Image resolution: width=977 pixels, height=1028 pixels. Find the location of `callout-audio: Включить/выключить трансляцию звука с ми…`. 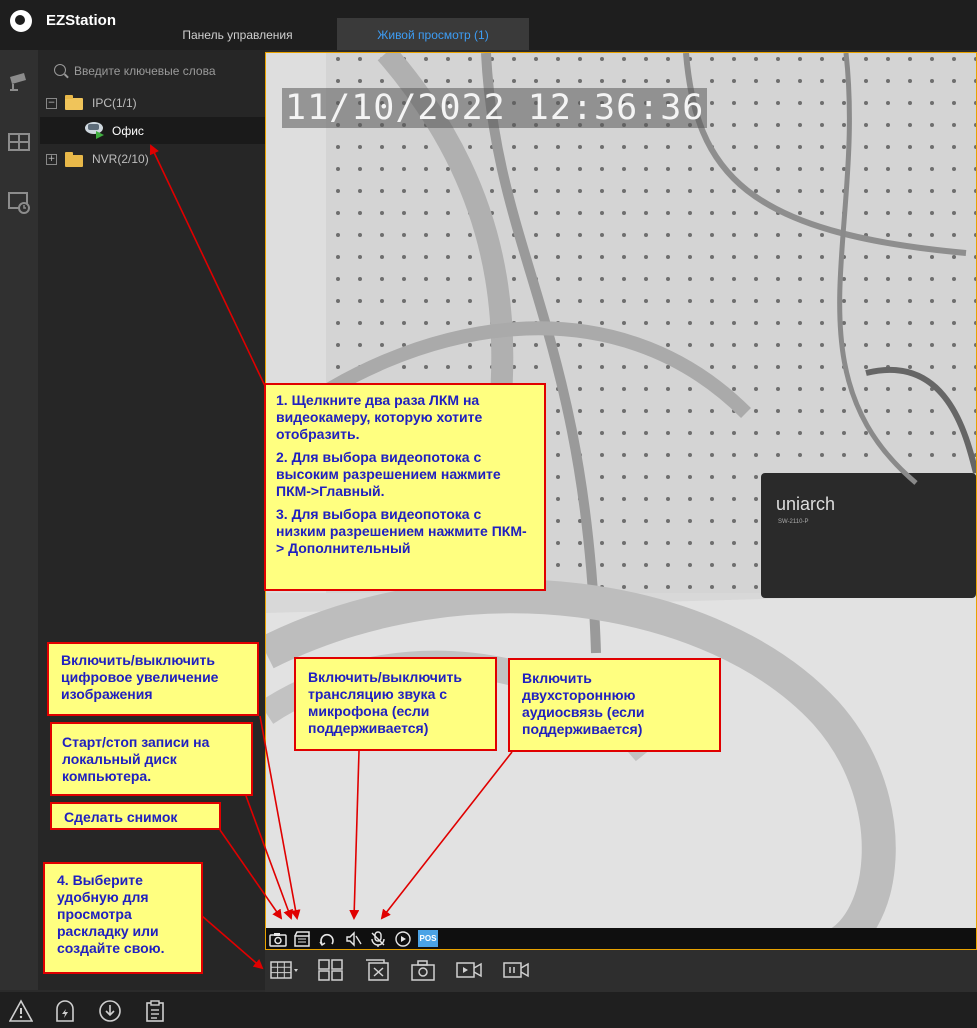

callout-audio: Включить/выключить трансляцию звука с ми… is located at coordinates (395, 704).